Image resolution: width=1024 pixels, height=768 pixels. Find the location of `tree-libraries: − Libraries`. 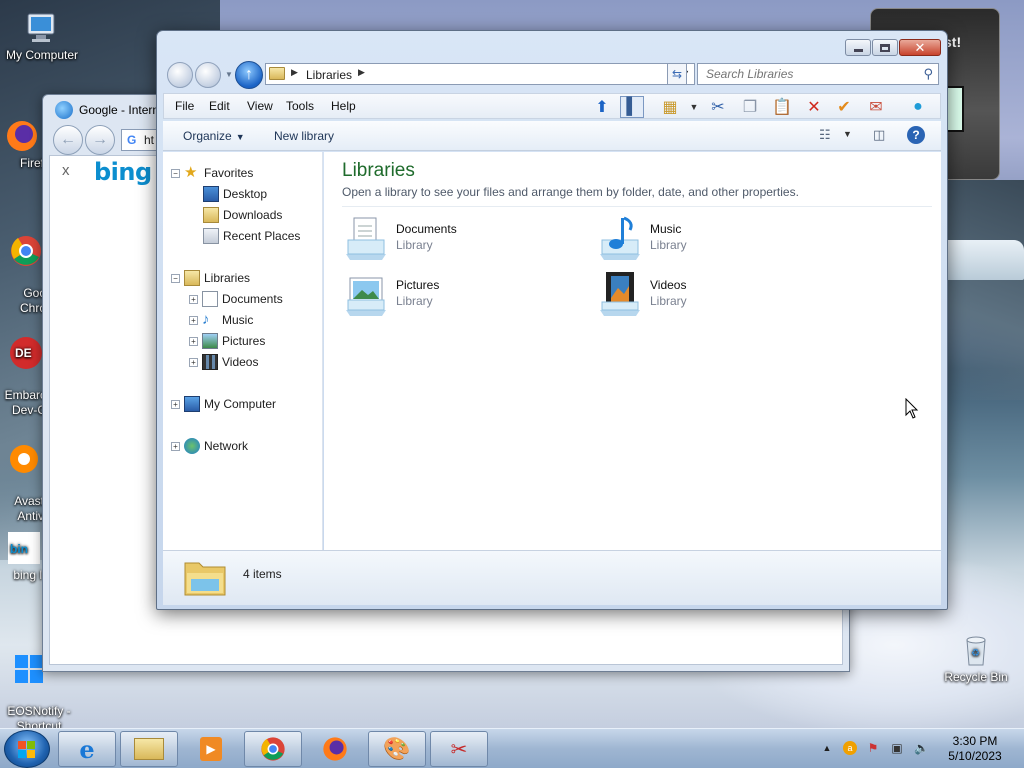

tree-libraries: − Libraries is located at coordinates (210, 278).